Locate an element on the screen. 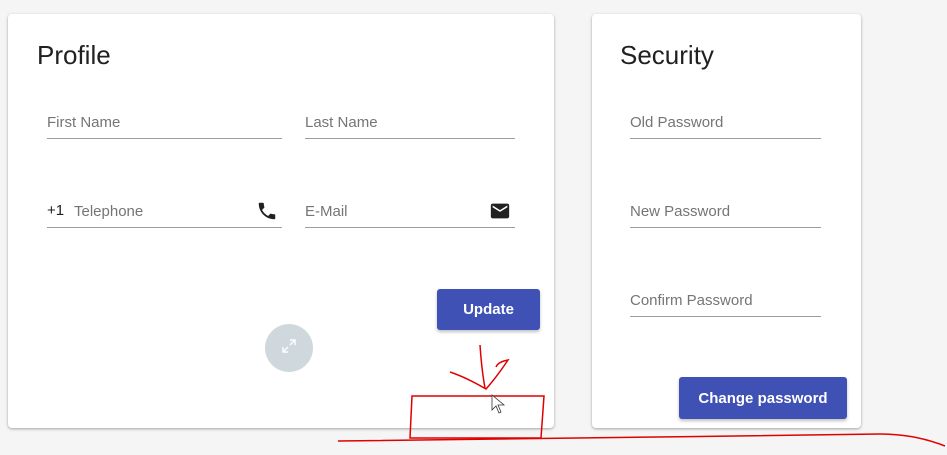 This screenshot has height=455, width=947. telephone-prefix: +1 is located at coordinates (56, 210).